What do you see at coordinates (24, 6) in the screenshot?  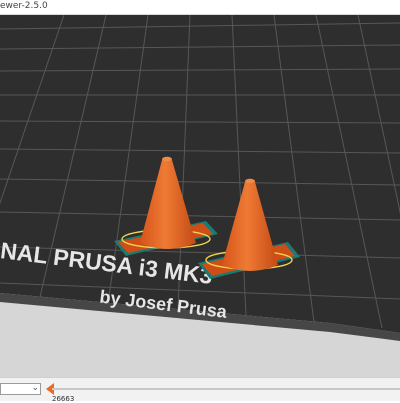 I see `window-title: ewer-2.5.0` at bounding box center [24, 6].